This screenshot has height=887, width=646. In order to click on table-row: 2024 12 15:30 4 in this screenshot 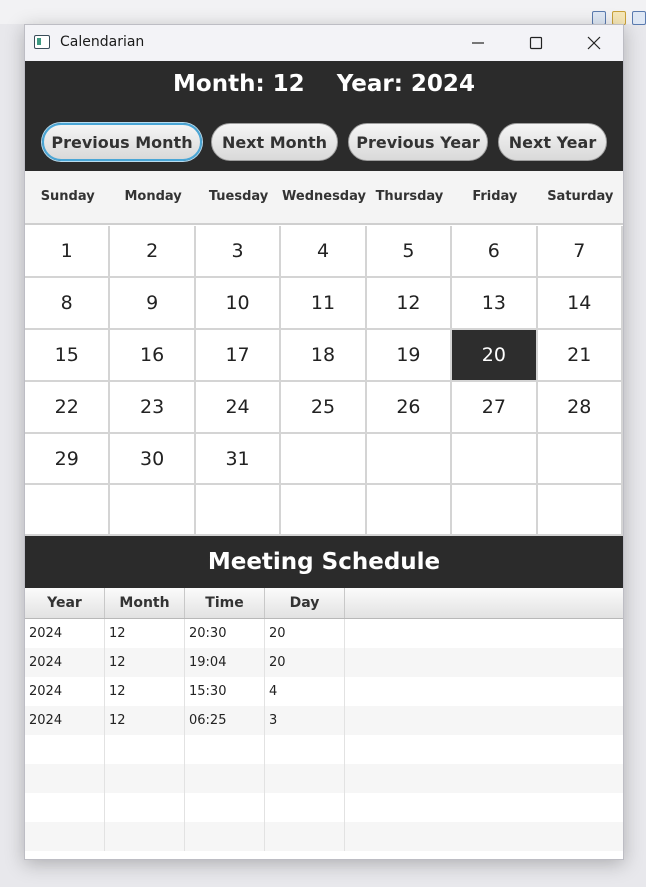, I will do `click(324, 691)`.